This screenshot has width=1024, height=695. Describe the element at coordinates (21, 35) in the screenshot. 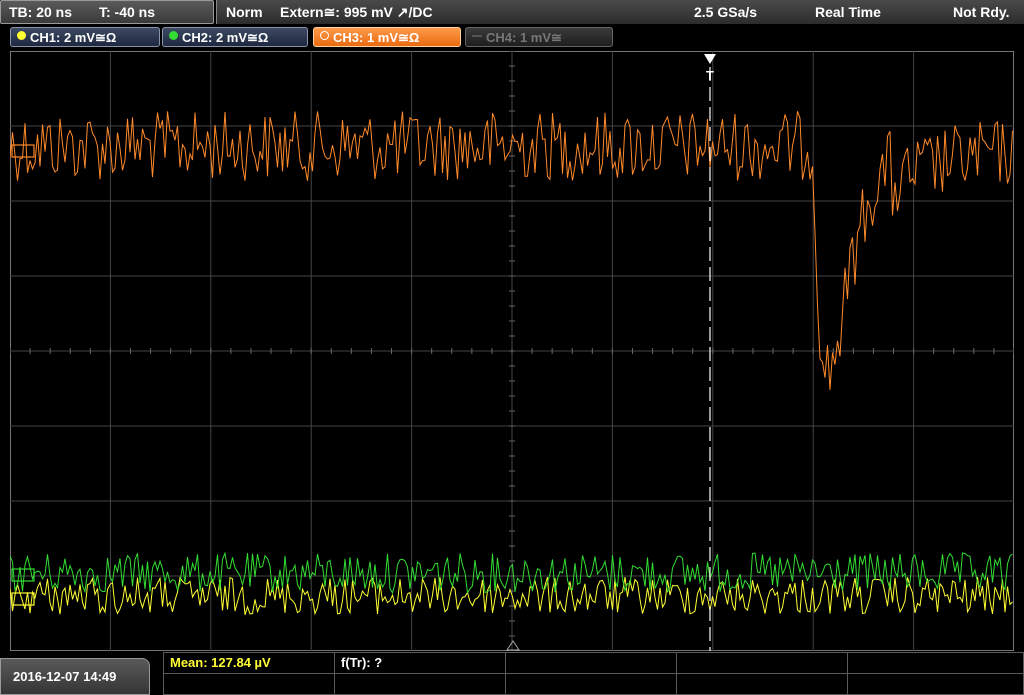

I see `channel-1-dot-icon` at that location.